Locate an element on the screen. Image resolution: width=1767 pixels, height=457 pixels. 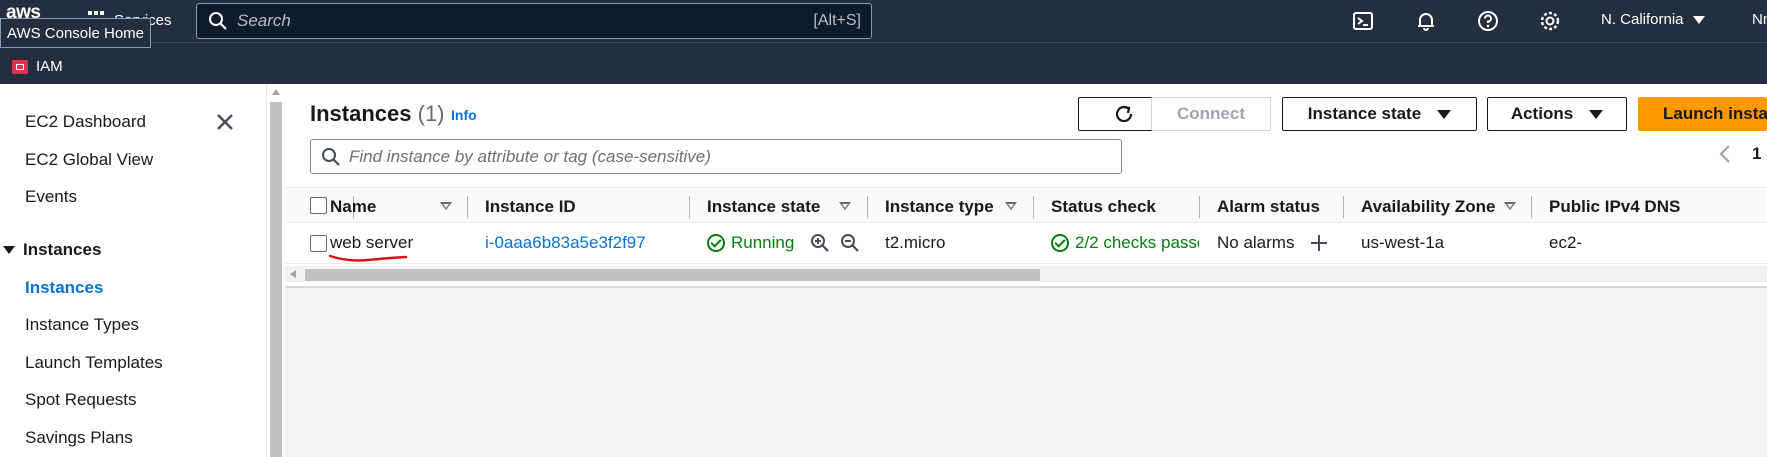
alarm-status-value: No alarms is located at coordinates (1256, 242).